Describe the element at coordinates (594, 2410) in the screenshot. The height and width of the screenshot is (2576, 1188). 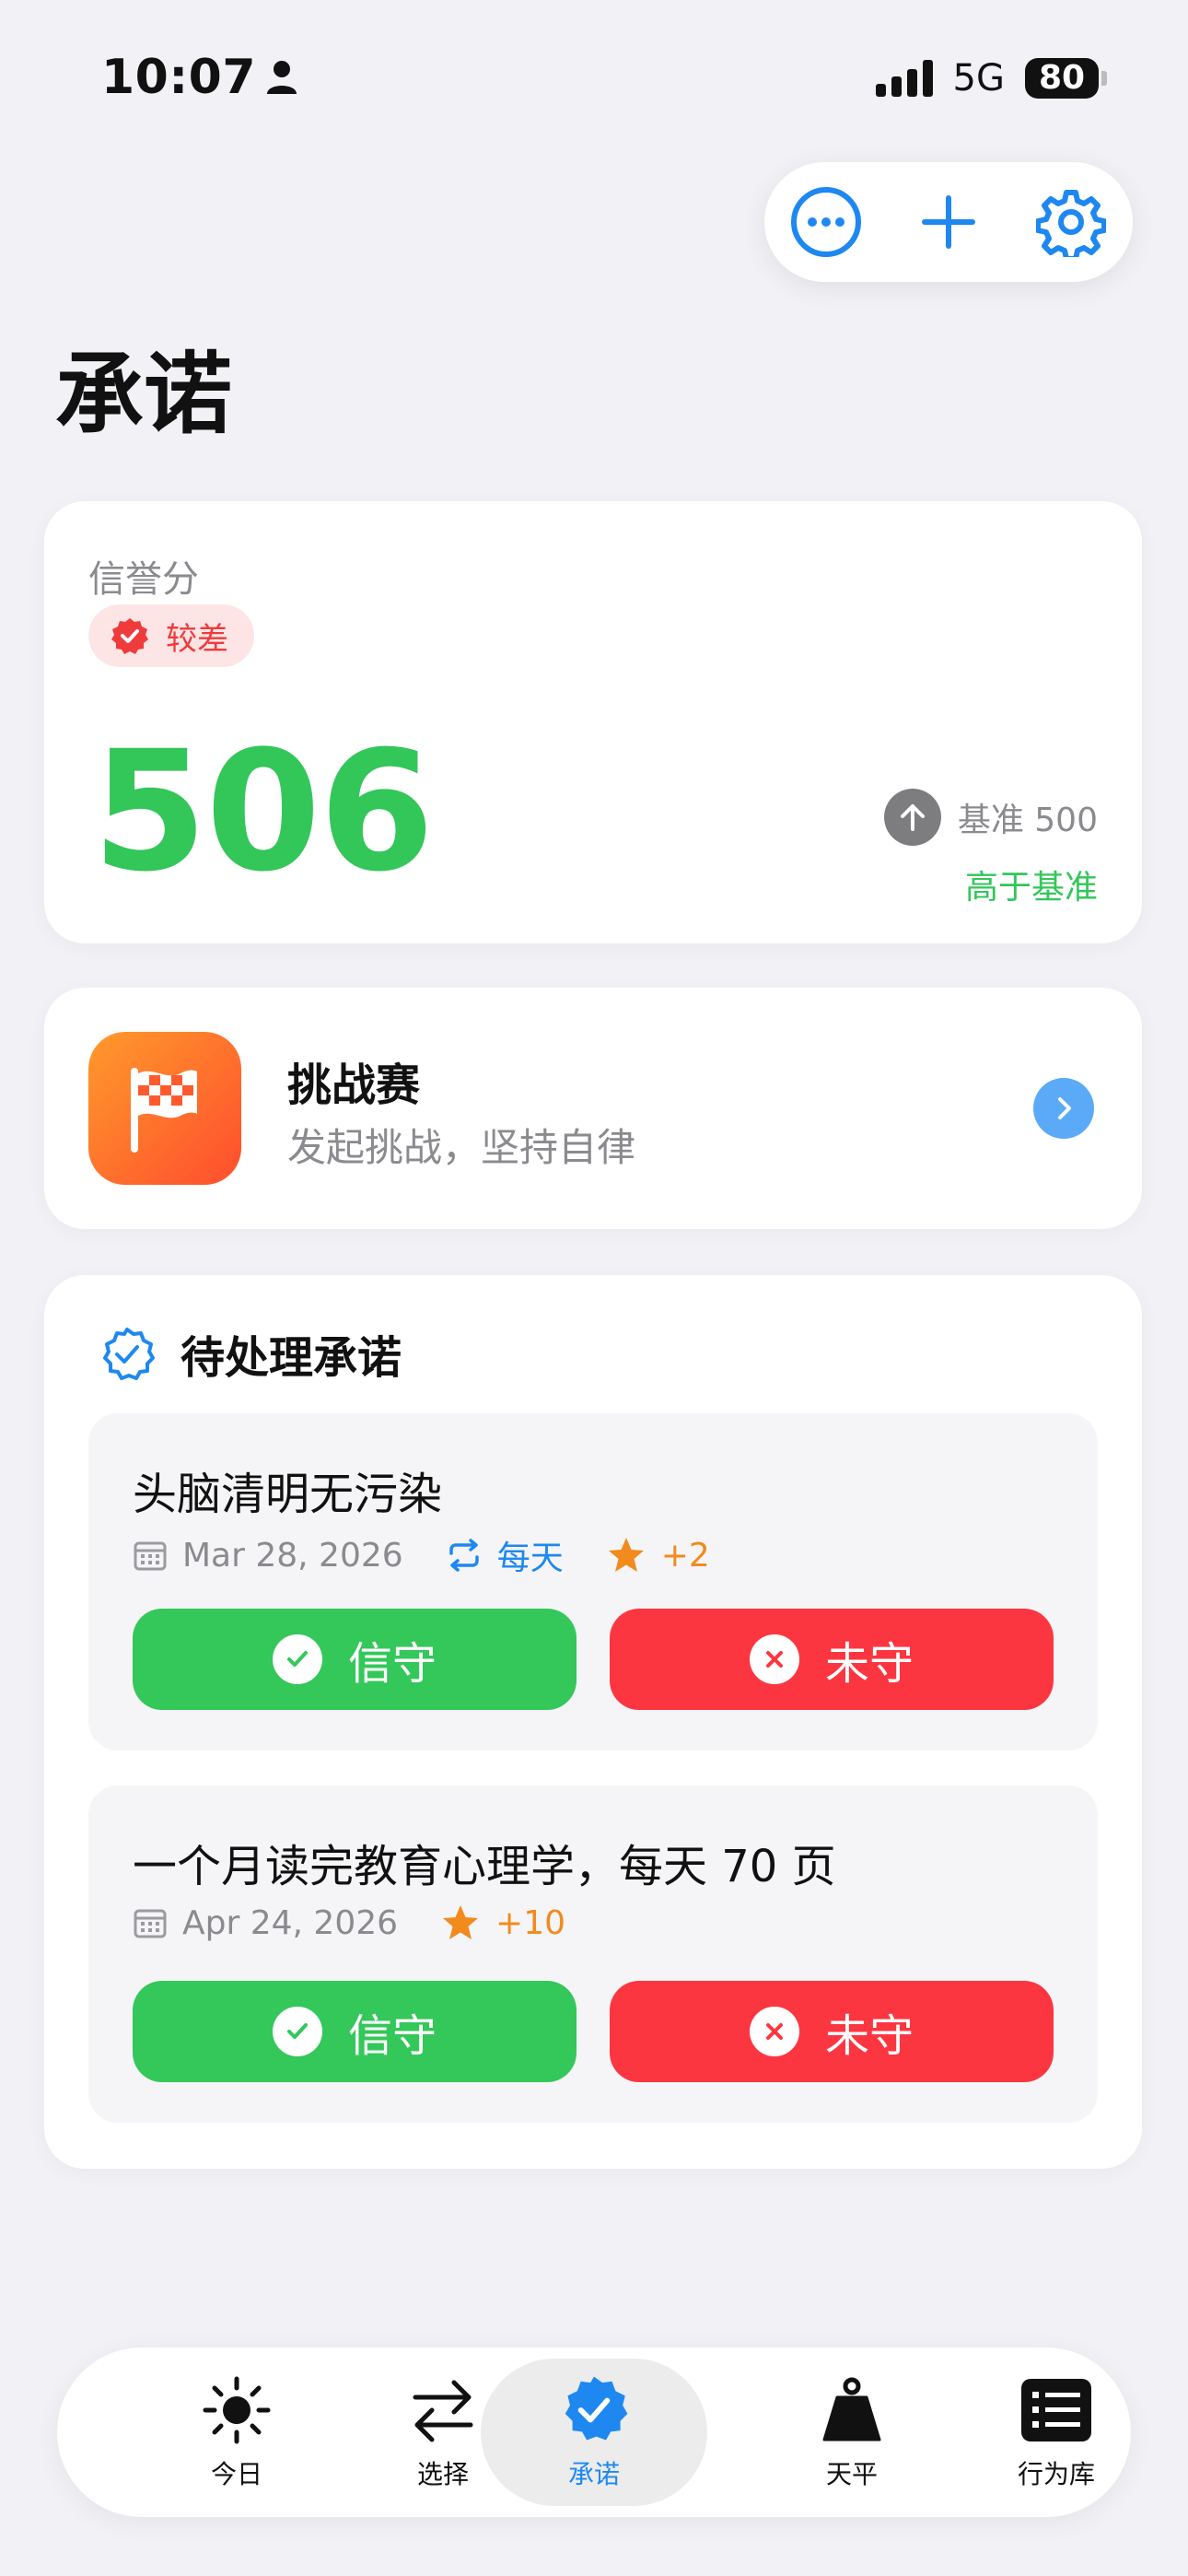
I see `seal-check-icon` at that location.